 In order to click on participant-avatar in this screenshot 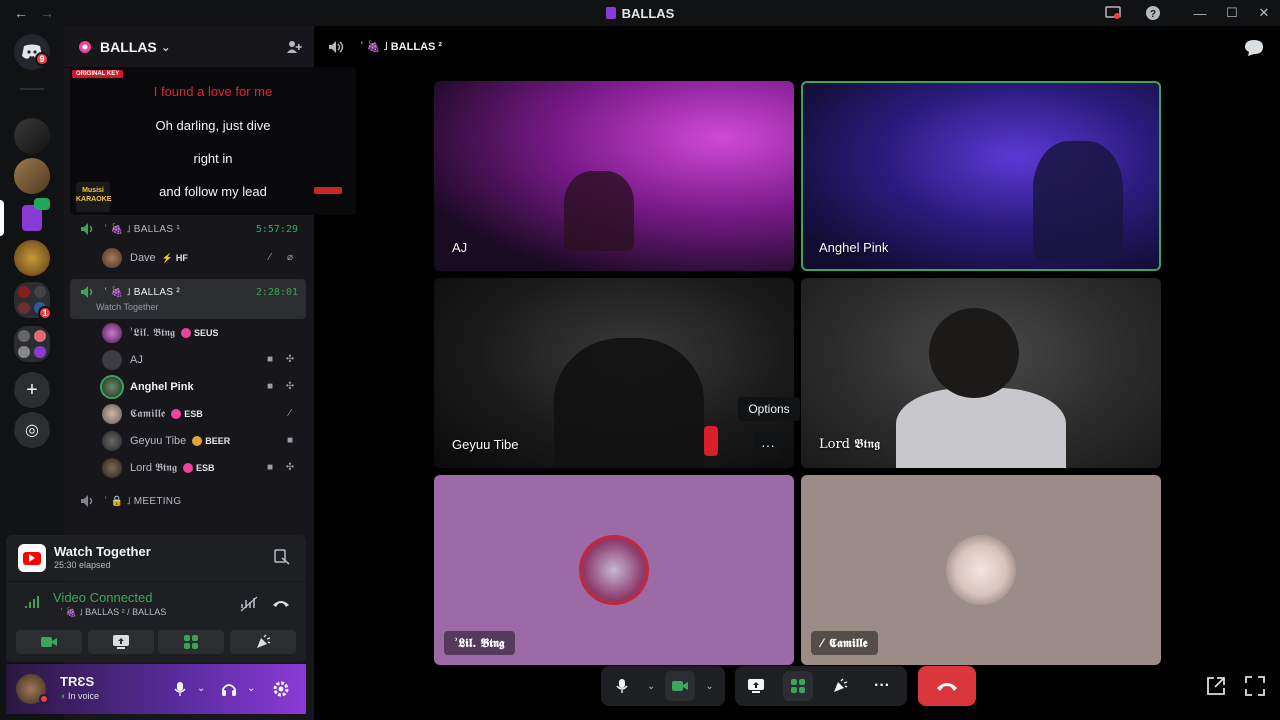, I will do `click(614, 570)`.